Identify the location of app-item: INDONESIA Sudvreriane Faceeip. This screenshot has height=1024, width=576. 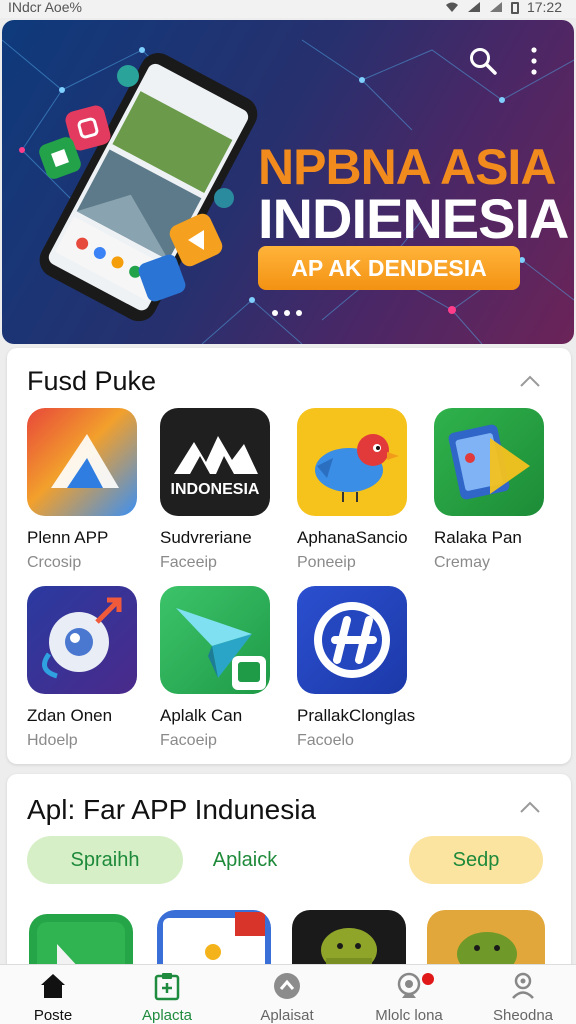
(225, 490).